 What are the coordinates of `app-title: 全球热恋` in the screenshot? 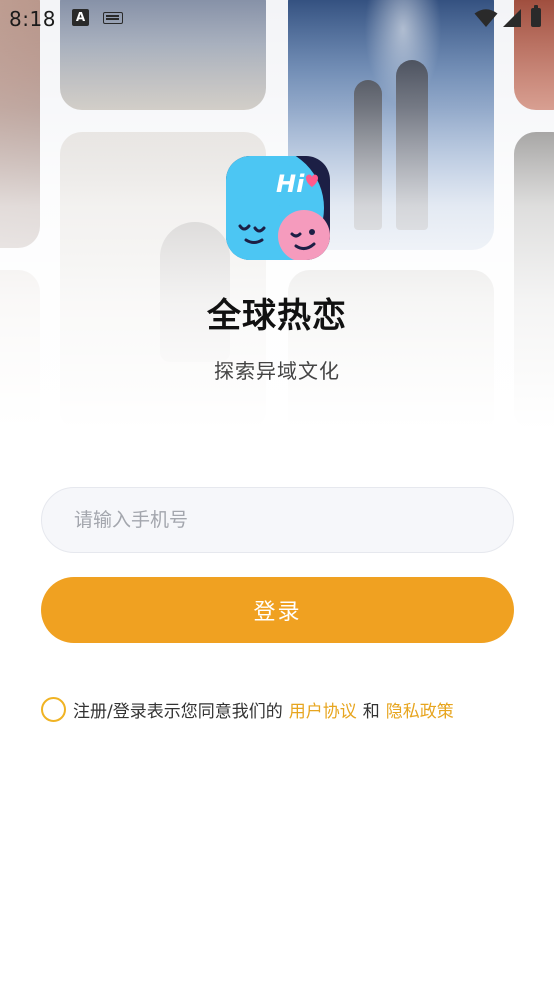 It's located at (277, 316).